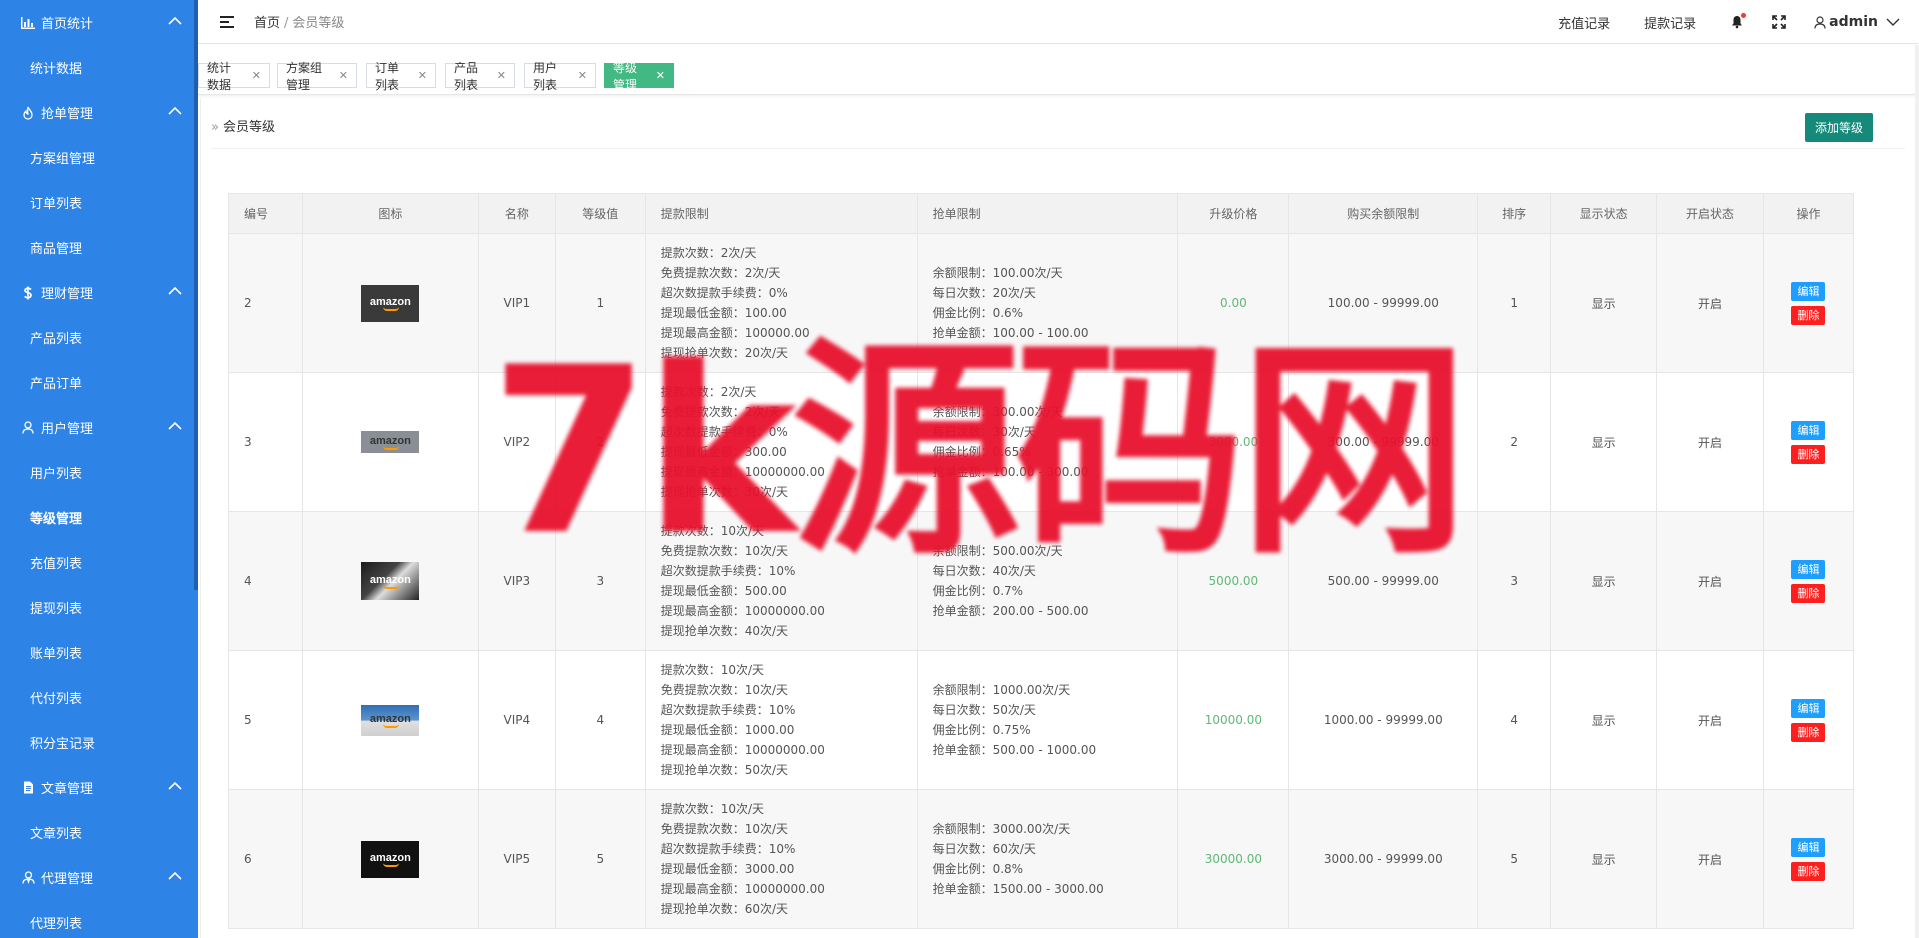 The image size is (1919, 938). I want to click on action-buttons: 编辑 删除, so click(1808, 581).